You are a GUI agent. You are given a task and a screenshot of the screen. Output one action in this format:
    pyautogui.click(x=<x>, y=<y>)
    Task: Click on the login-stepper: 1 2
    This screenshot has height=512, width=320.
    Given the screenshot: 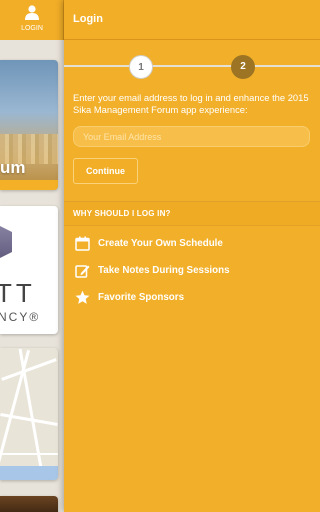 What is the action you would take?
    pyautogui.click(x=192, y=67)
    